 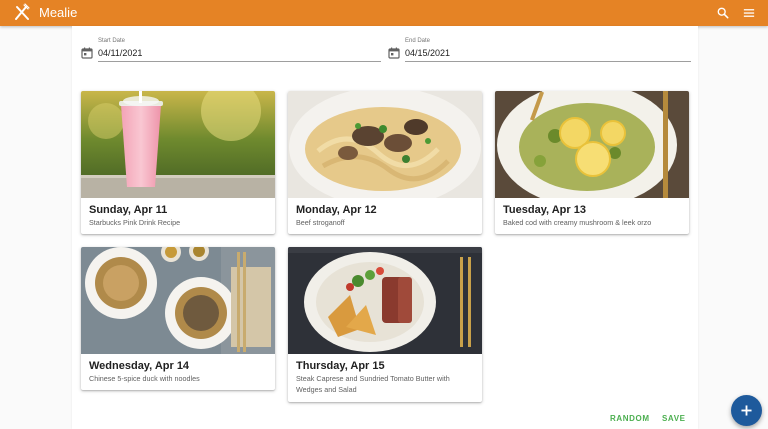 I want to click on end-date-label: End Date, so click(x=418, y=41).